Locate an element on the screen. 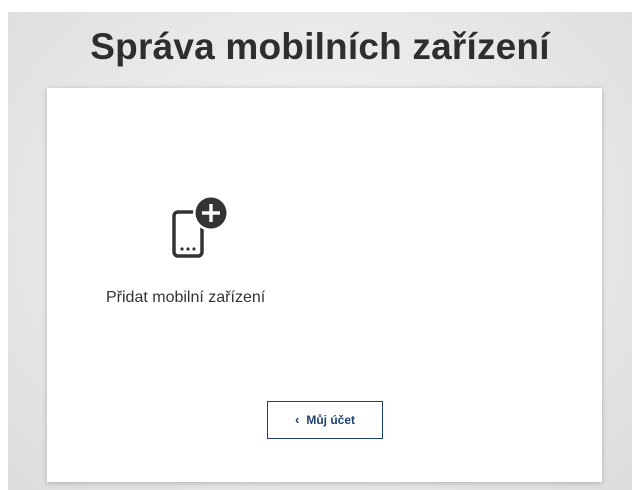  add-device-label: Přidat mobilní zařízení is located at coordinates (185, 298).